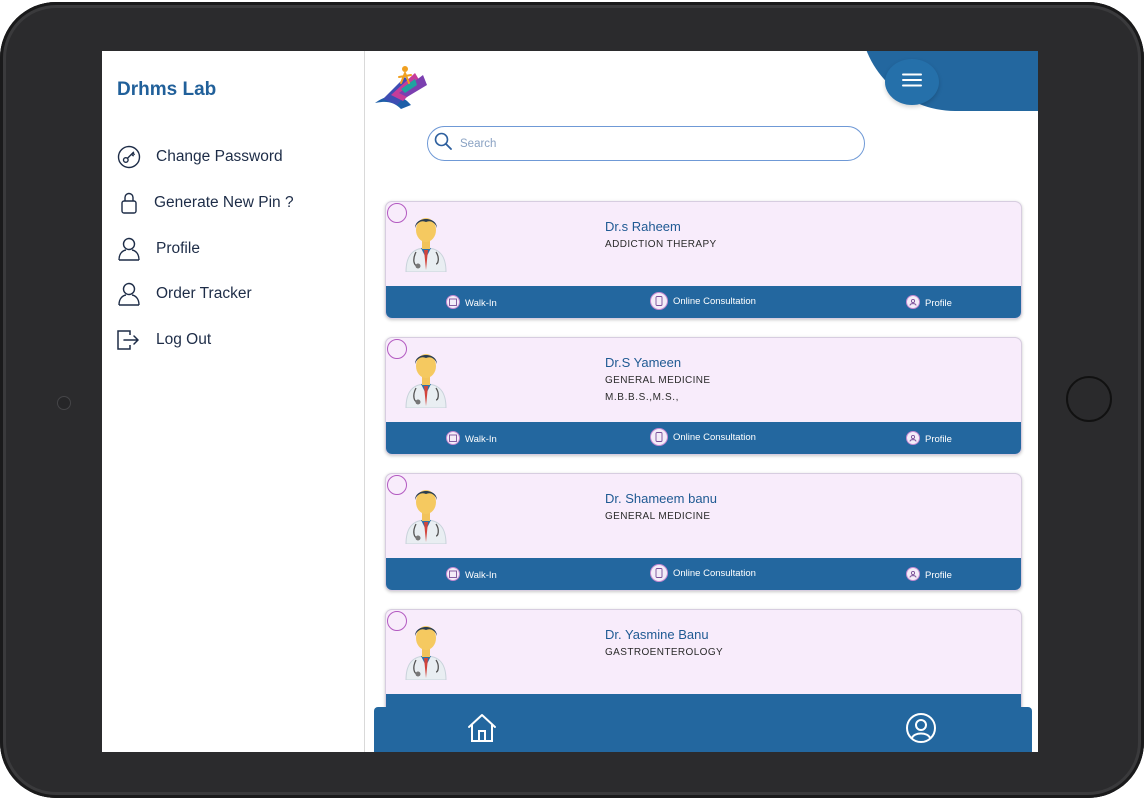 This screenshot has width=1144, height=800. I want to click on menu-item-change-password: Change Password, so click(199, 157).